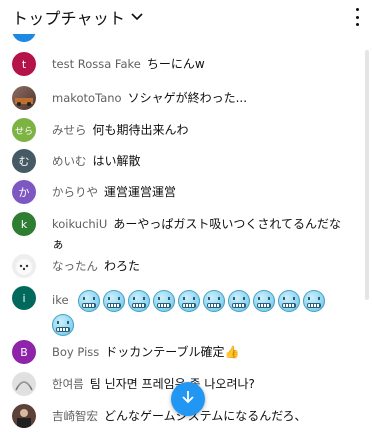  What do you see at coordinates (75, 192) in the screenshot?
I see `message-author: からりや` at bounding box center [75, 192].